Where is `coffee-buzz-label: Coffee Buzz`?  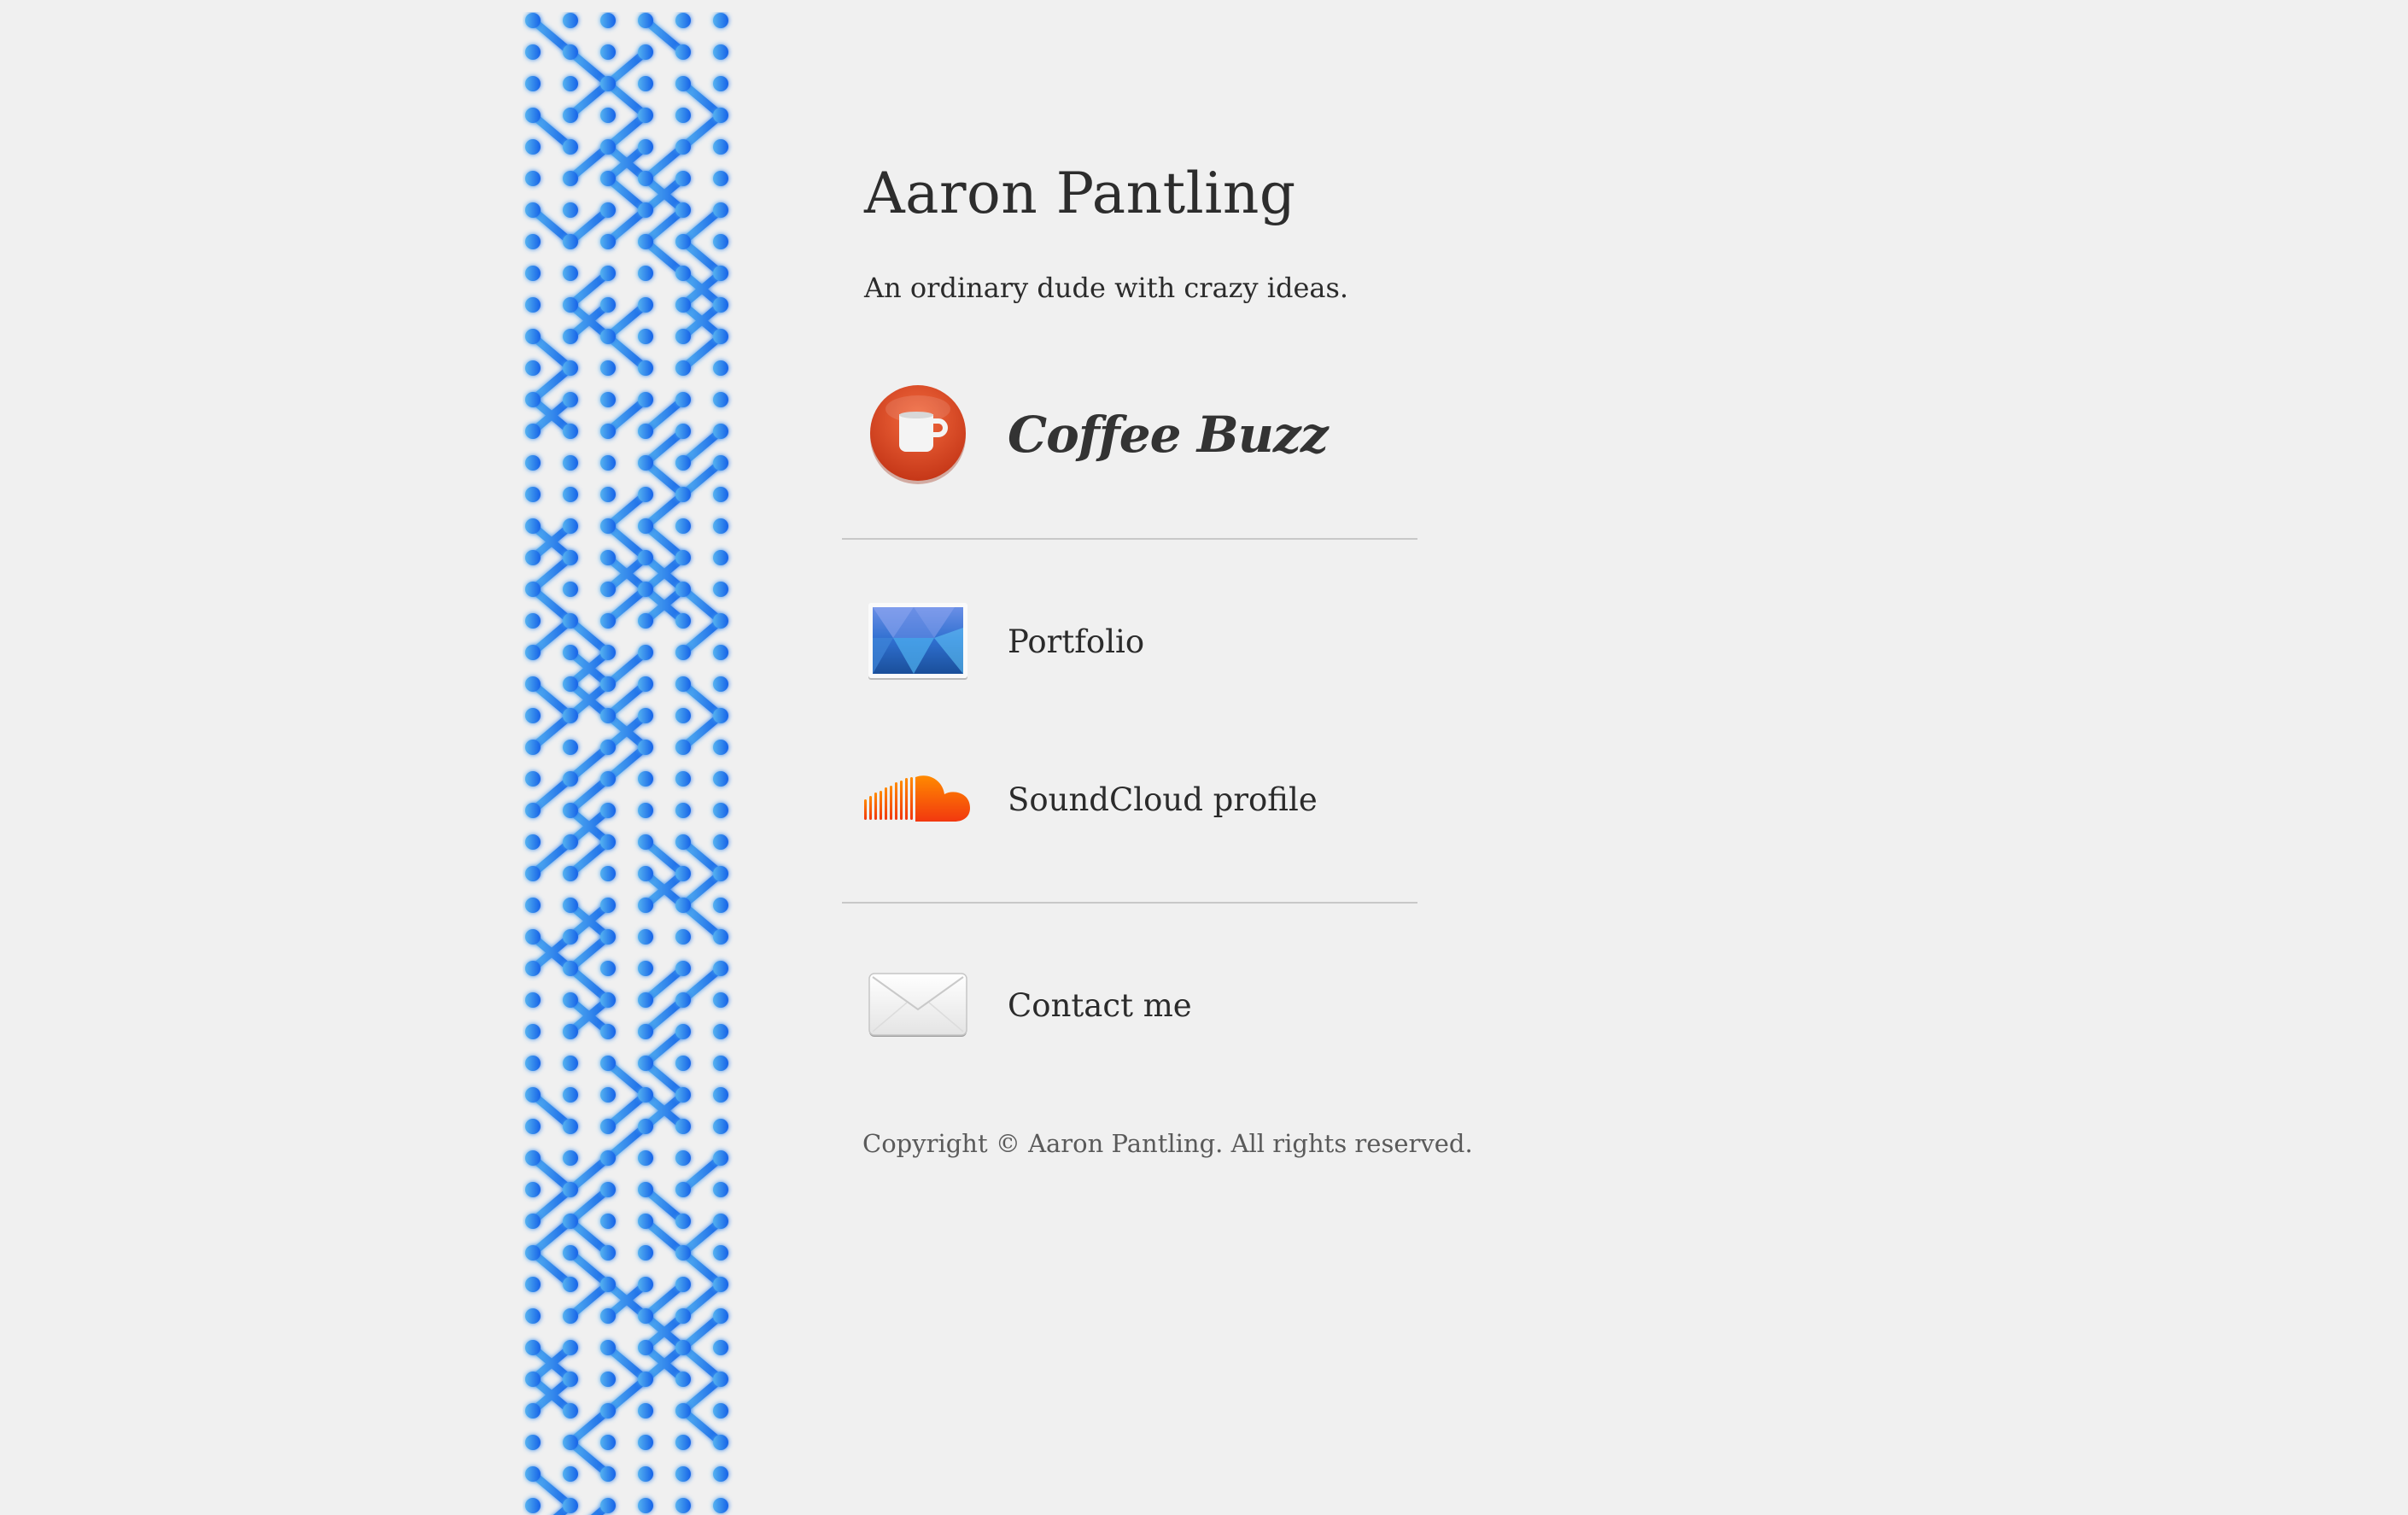
coffee-buzz-label: Coffee Buzz is located at coordinates (1168, 435).